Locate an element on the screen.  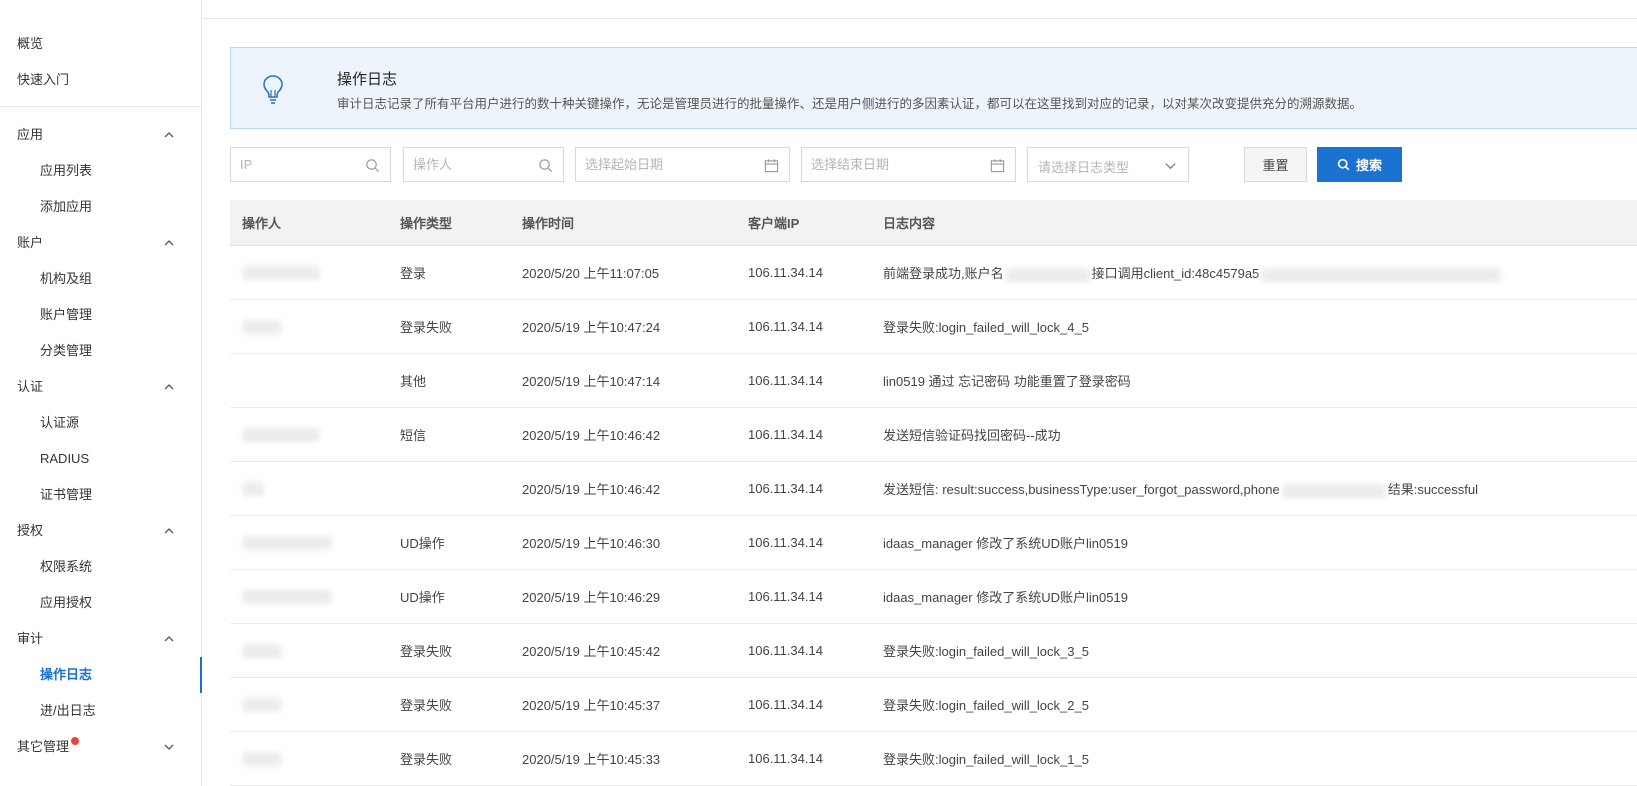
nav-group-apps: 应用 is located at coordinates (100, 135).